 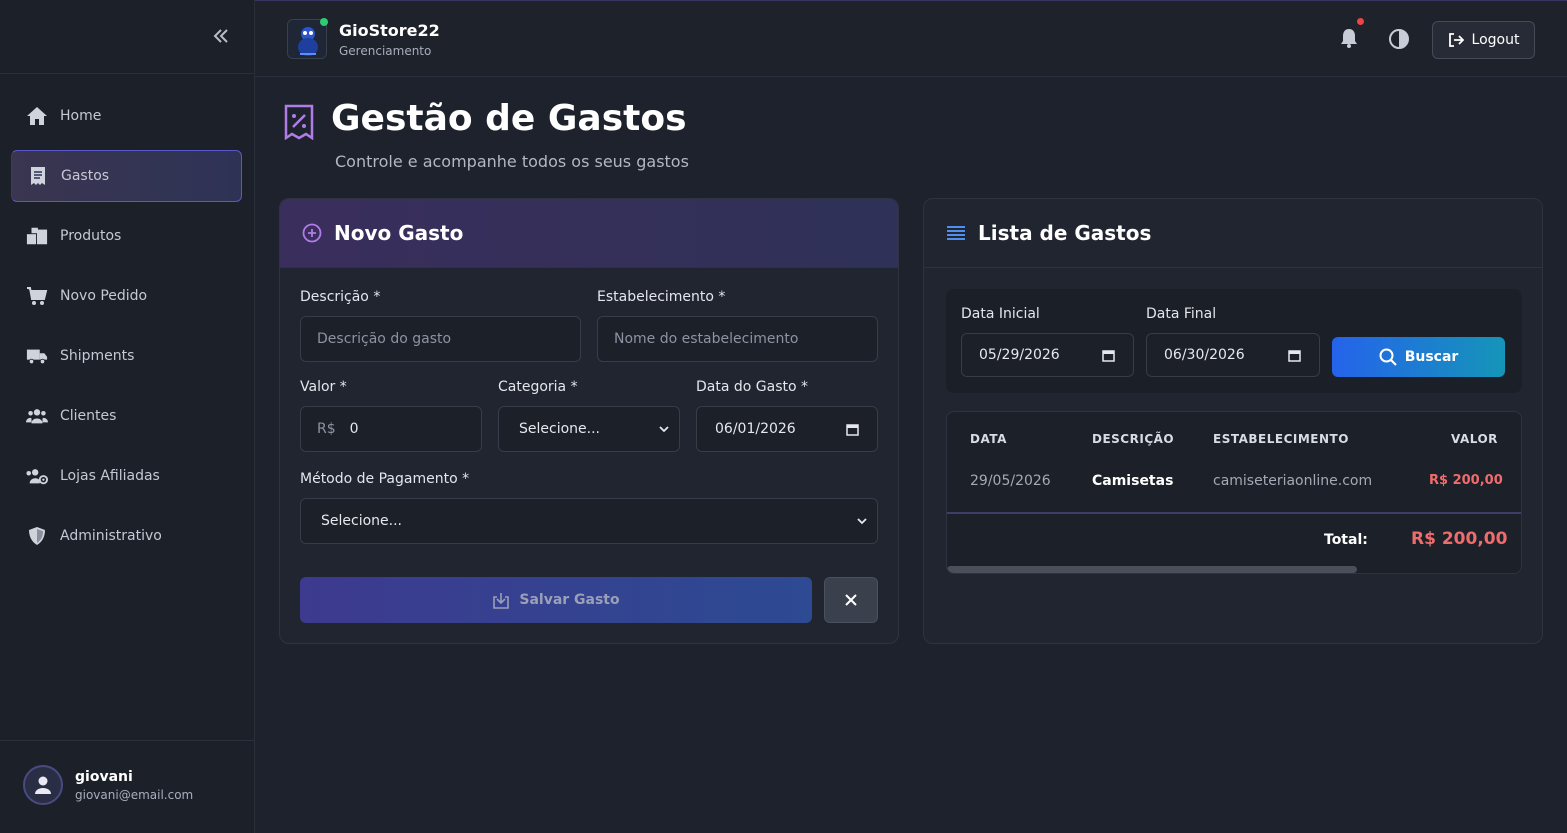 What do you see at coordinates (440, 339) in the screenshot?
I see `descricao-input: Descrição do gasto` at bounding box center [440, 339].